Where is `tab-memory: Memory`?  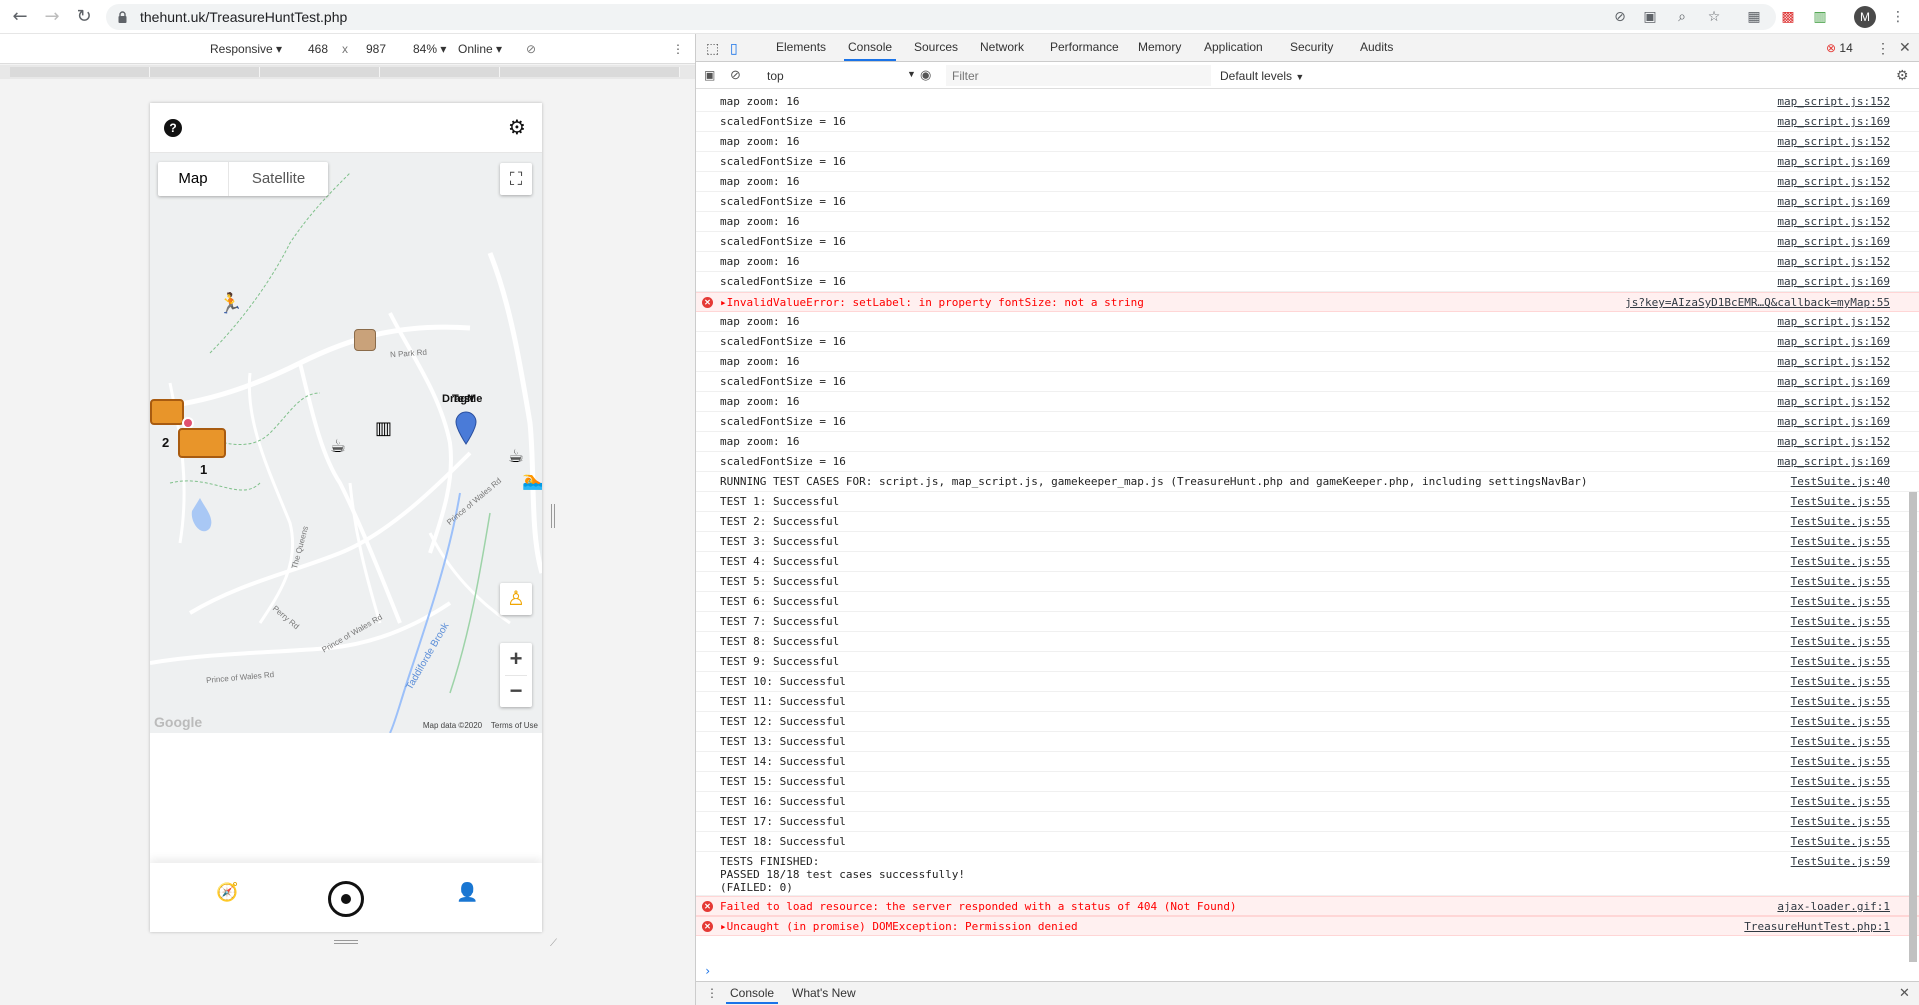 tab-memory: Memory is located at coordinates (1159, 47).